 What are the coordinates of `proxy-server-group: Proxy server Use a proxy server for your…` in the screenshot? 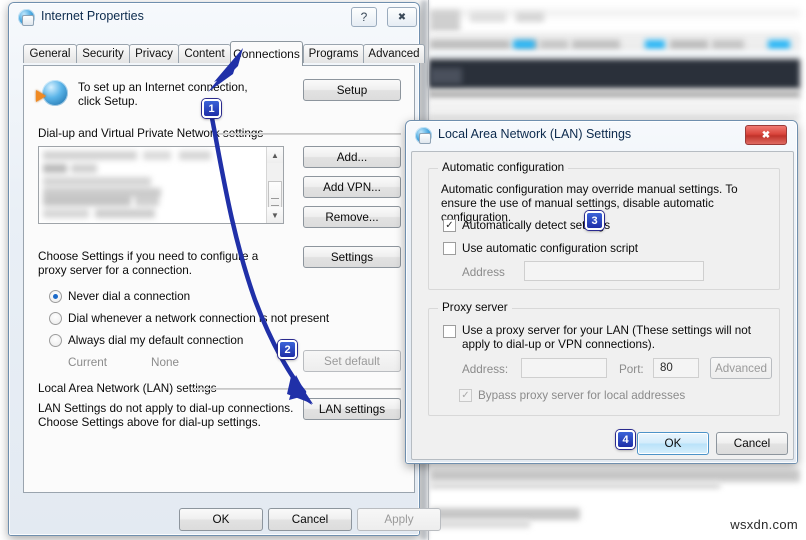 It's located at (604, 358).